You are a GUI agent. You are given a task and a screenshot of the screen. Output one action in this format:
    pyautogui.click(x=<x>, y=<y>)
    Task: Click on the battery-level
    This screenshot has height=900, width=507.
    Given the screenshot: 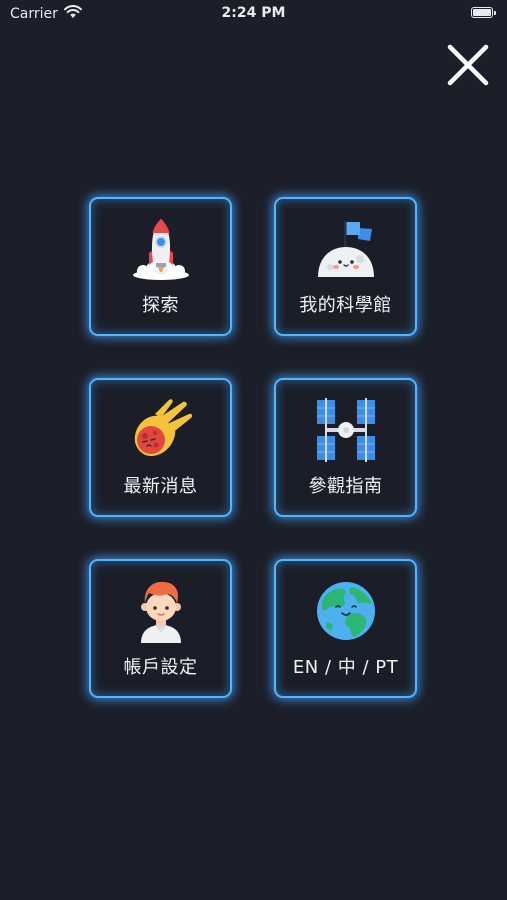 What is the action you would take?
    pyautogui.click(x=482, y=12)
    